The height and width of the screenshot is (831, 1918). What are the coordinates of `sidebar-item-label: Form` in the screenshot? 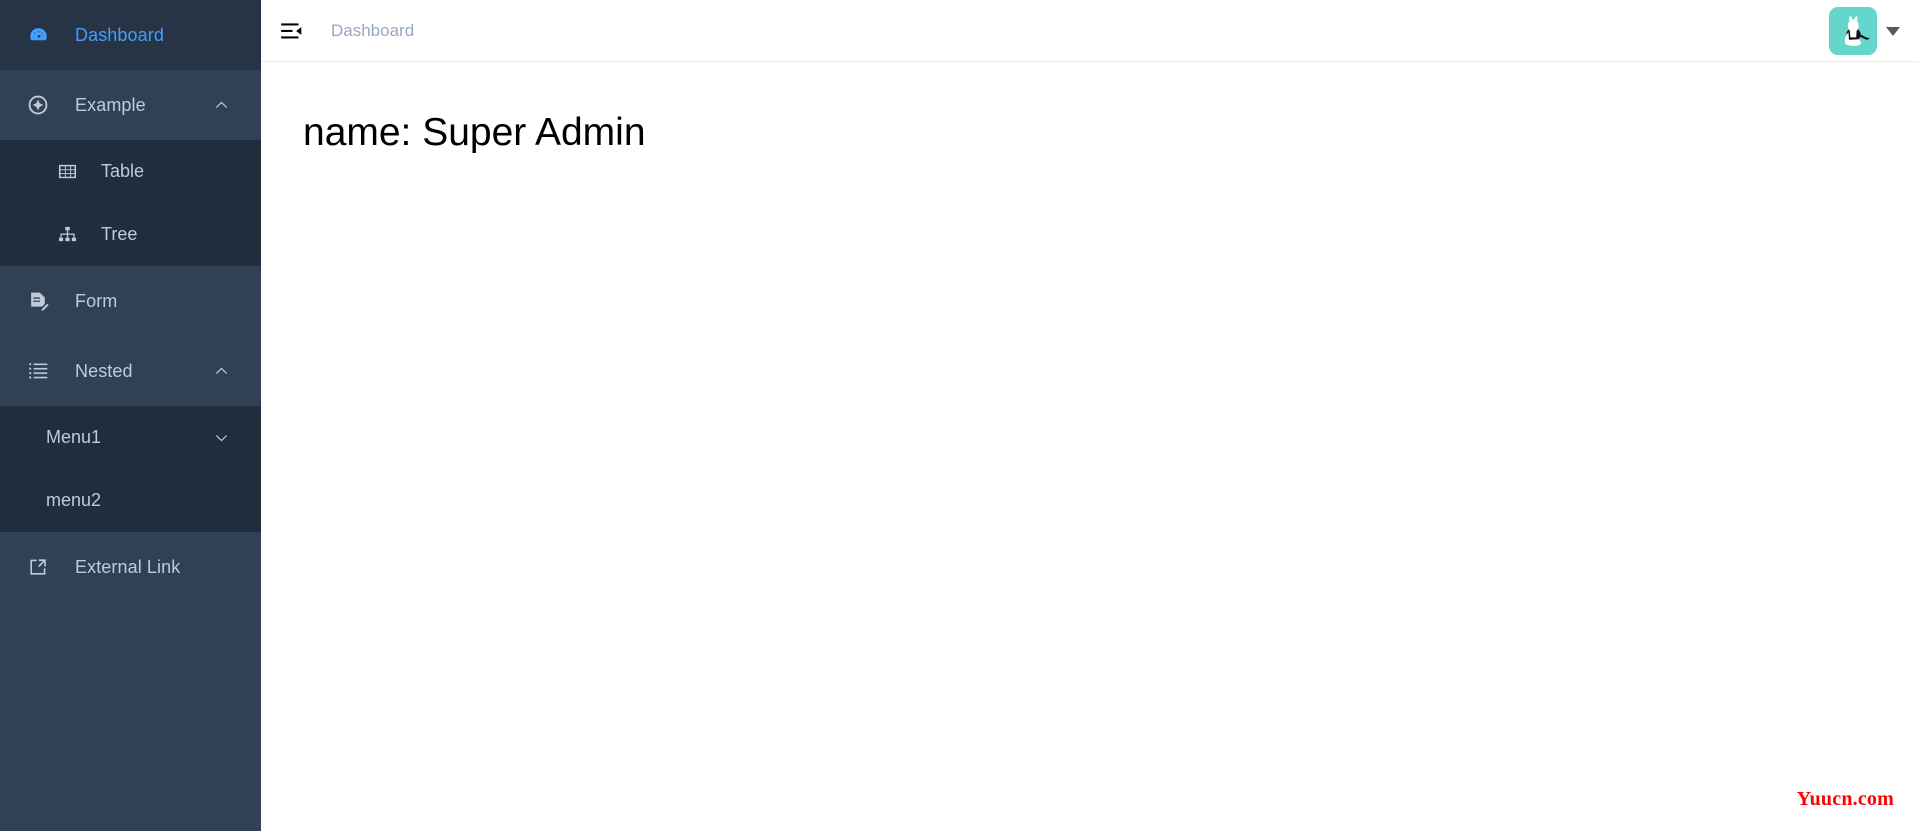 It's located at (96, 300).